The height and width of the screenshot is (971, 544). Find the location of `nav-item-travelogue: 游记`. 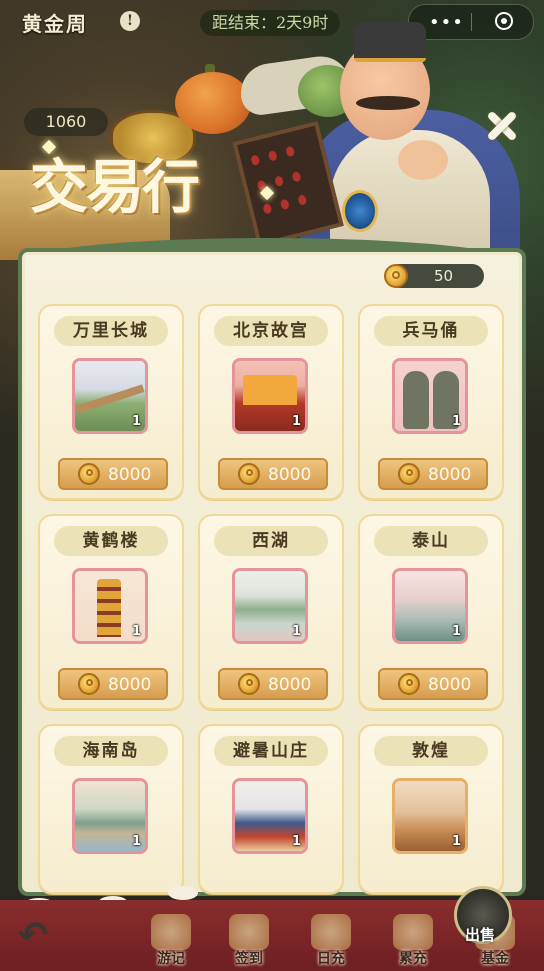

nav-item-travelogue: 游记 is located at coordinates (171, 942).